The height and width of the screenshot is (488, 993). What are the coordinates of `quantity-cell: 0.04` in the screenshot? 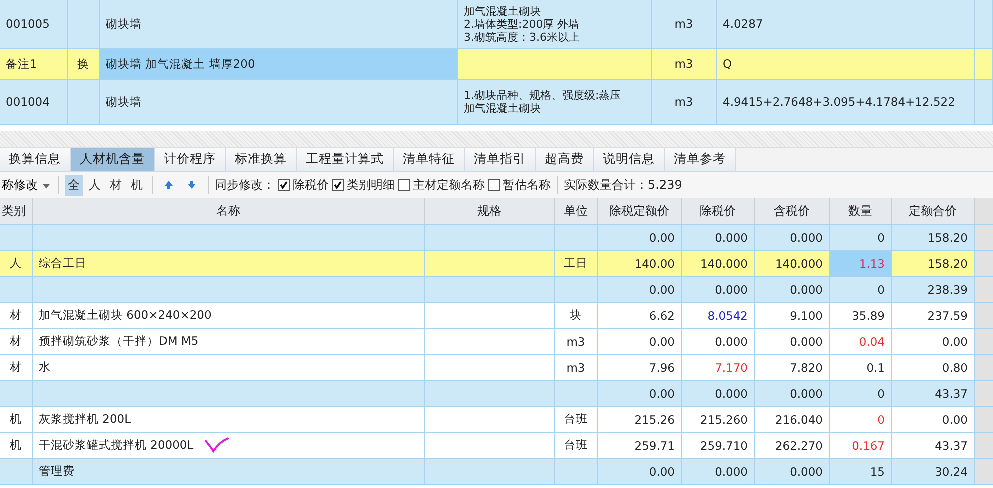 It's located at (872, 341).